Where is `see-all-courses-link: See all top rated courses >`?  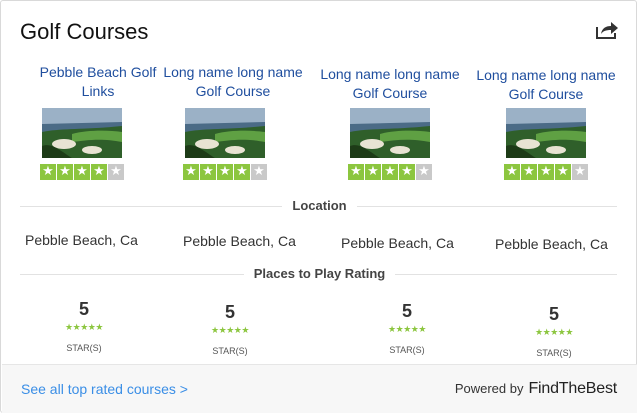
see-all-courses-link: See all top rated courses > is located at coordinates (104, 389).